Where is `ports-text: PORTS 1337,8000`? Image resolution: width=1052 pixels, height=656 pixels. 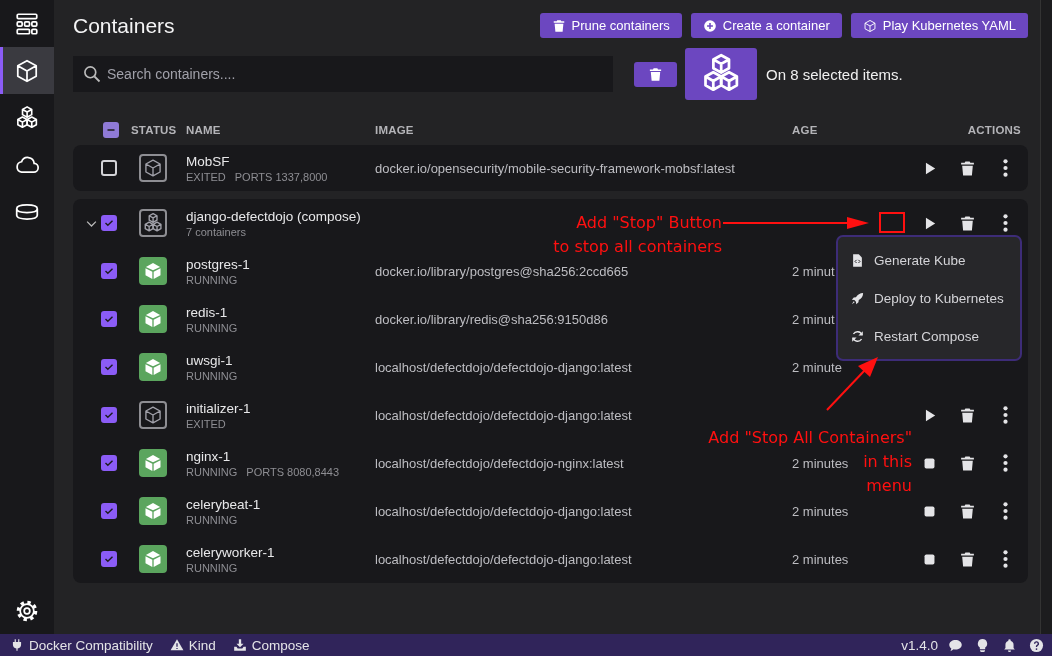
ports-text: PORTS 1337,8000 is located at coordinates (281, 176).